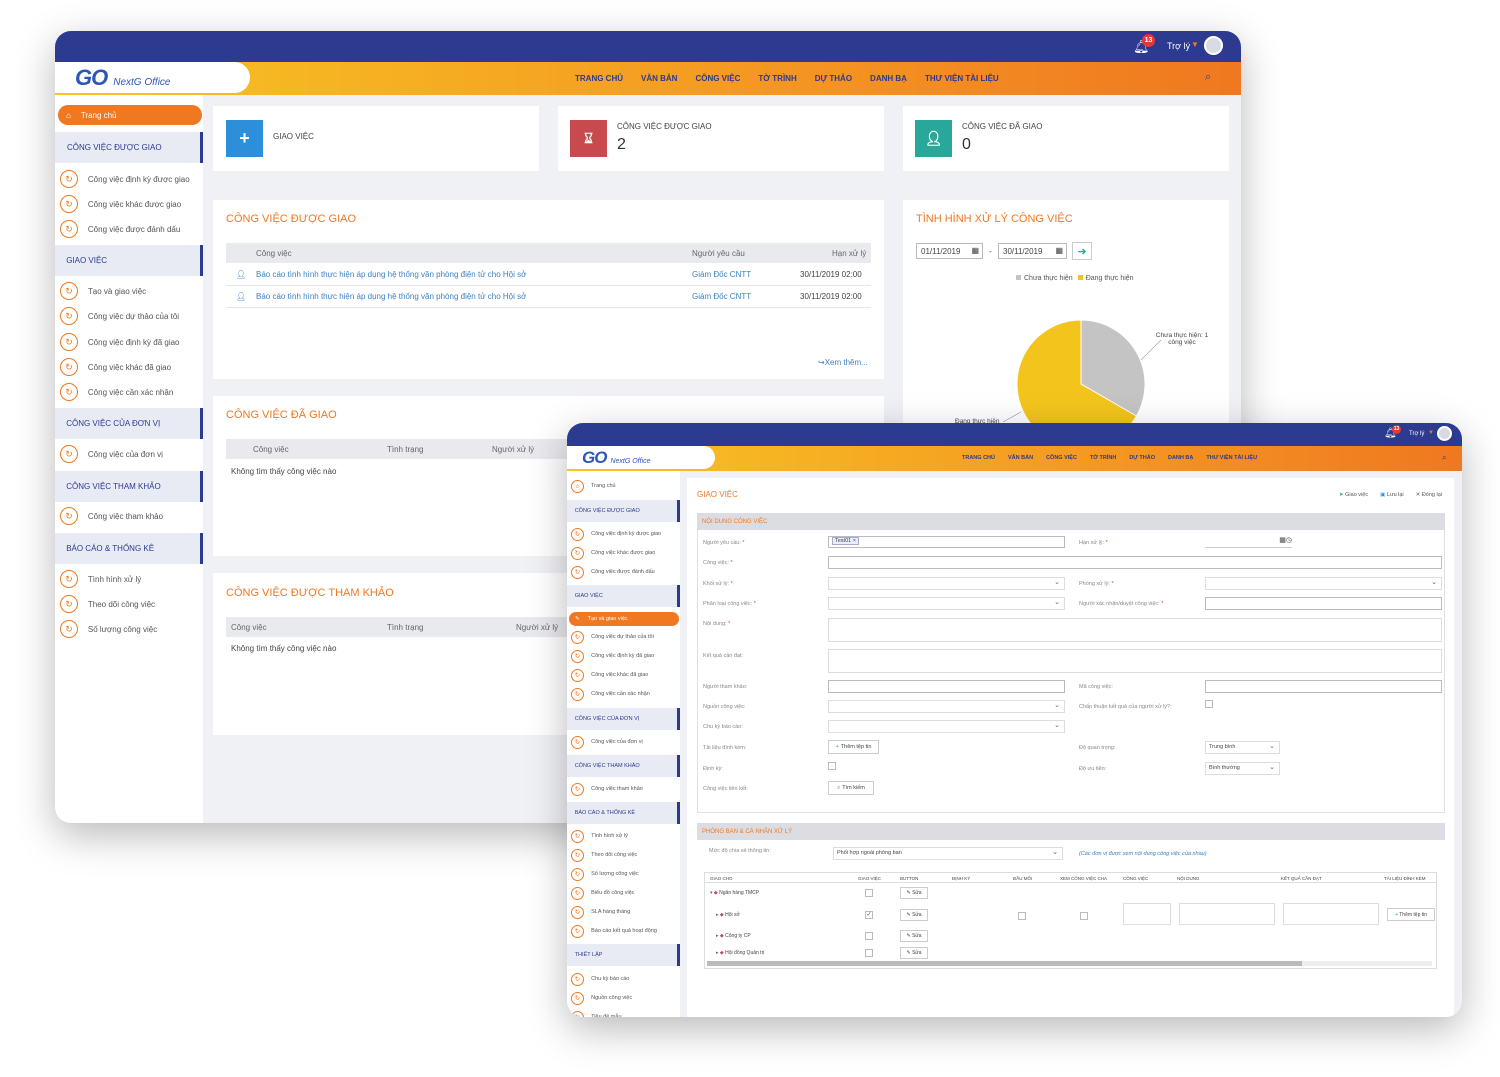 The image size is (1500, 1077). What do you see at coordinates (1070, 914) in the screenshot?
I see `grid-row: ▸ ◆ Hội sở ✓ ✎ Sửa + Thêm tệp tin` at bounding box center [1070, 914].